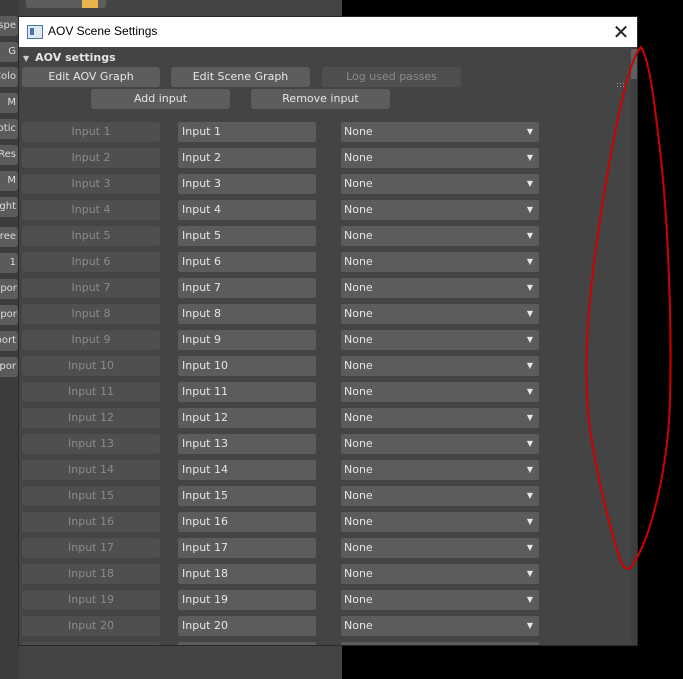 This screenshot has width=683, height=679. I want to click on input-name-field: Input 19, so click(247, 600).